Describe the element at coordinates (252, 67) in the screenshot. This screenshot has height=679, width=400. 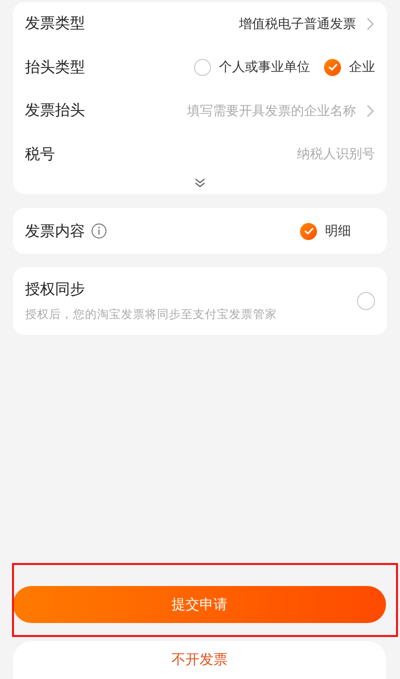
I see `radio-option: 个人或事业单位` at that location.